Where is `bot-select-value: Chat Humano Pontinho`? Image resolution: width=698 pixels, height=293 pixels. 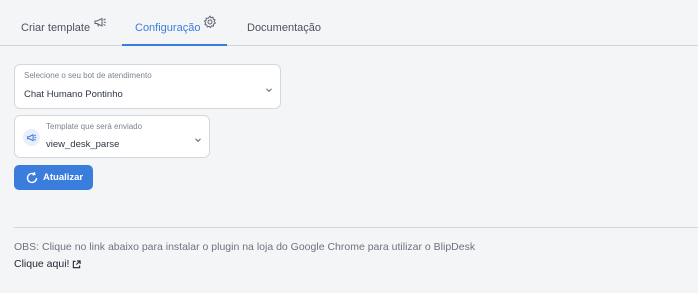
bot-select-value: Chat Humano Pontinho is located at coordinates (73, 94).